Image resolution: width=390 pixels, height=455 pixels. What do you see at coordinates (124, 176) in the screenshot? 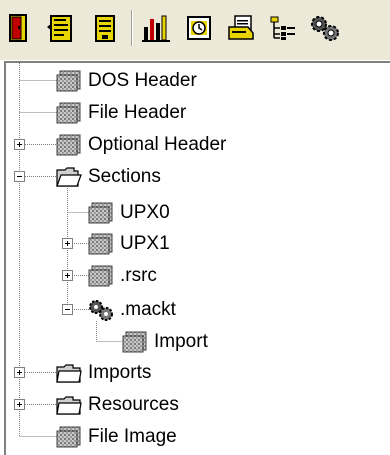
I see `tree-node-label: Sections` at bounding box center [124, 176].